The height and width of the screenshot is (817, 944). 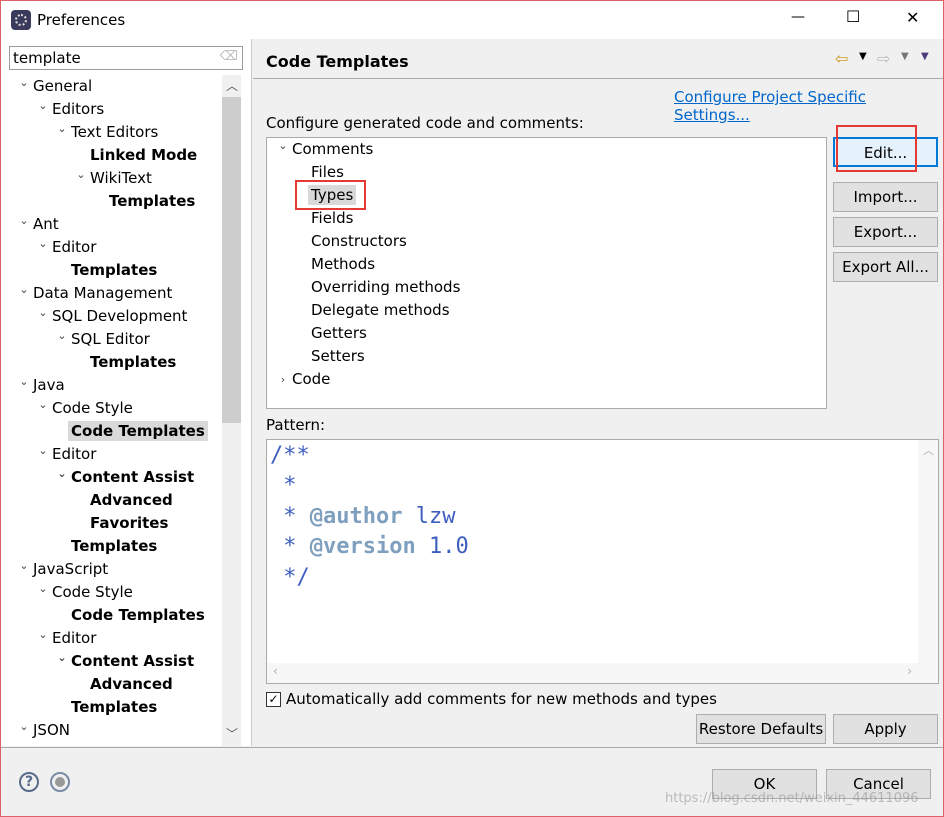 What do you see at coordinates (296, 425) in the screenshot?
I see `pattern-label: Pattern:` at bounding box center [296, 425].